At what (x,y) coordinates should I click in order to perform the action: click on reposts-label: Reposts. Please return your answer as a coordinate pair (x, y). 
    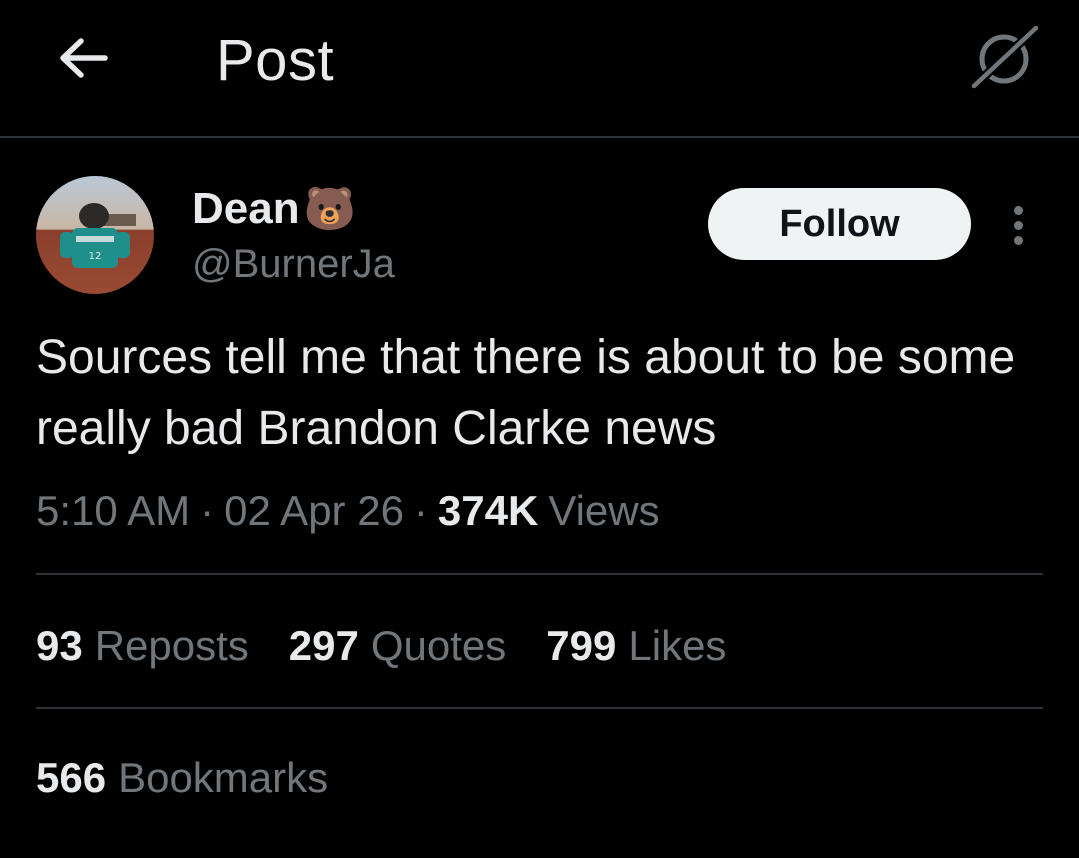
    Looking at the image, I should click on (171, 645).